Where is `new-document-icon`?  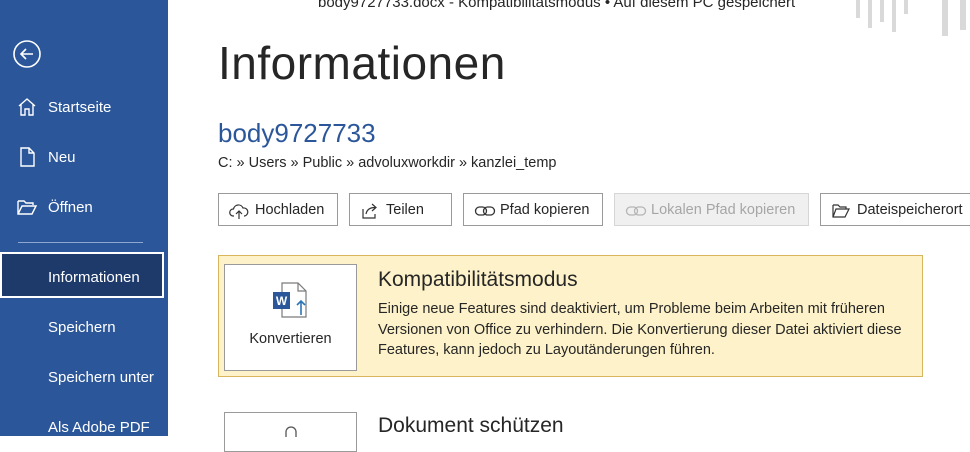
new-document-icon is located at coordinates (27, 157).